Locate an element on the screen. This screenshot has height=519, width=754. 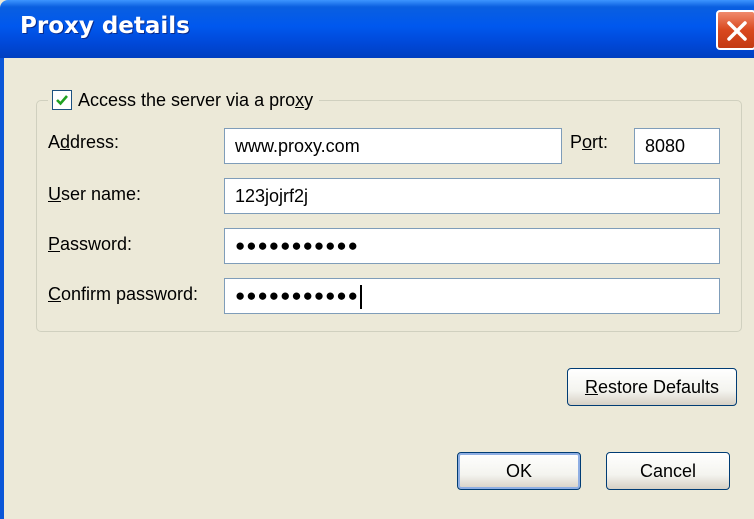
ok-button: OK is located at coordinates (519, 471).